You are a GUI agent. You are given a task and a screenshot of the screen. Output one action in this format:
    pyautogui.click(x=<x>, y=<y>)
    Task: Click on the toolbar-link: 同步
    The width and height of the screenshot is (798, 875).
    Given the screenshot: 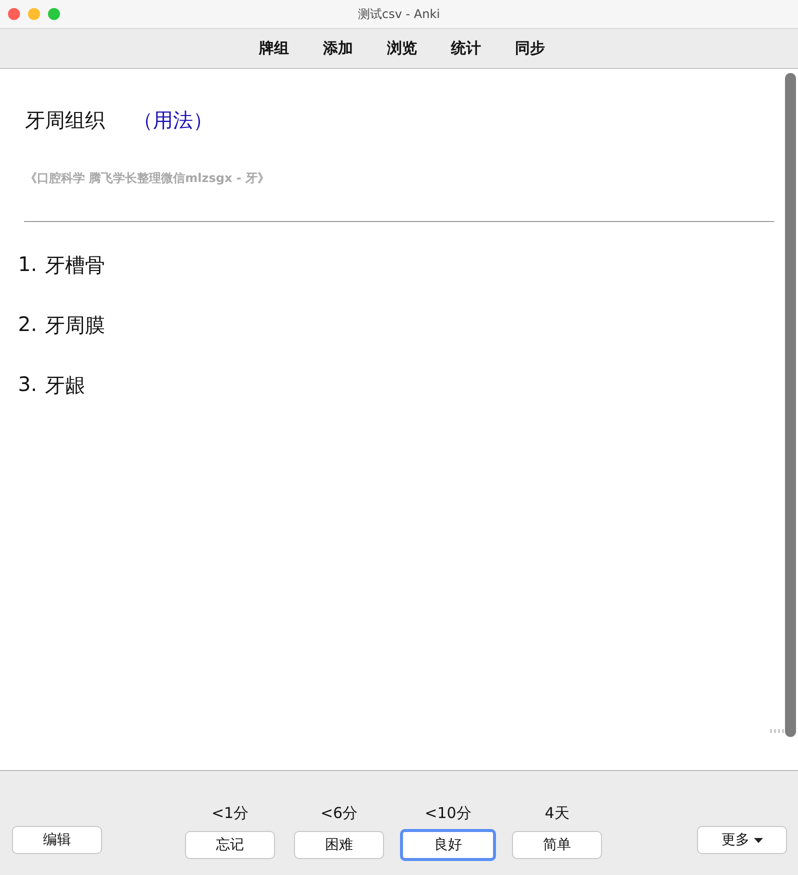 What is the action you would take?
    pyautogui.click(x=530, y=48)
    